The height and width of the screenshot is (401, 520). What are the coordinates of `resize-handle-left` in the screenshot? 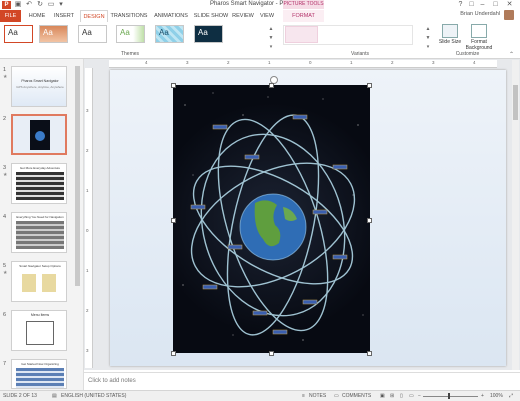 It's located at (173, 220).